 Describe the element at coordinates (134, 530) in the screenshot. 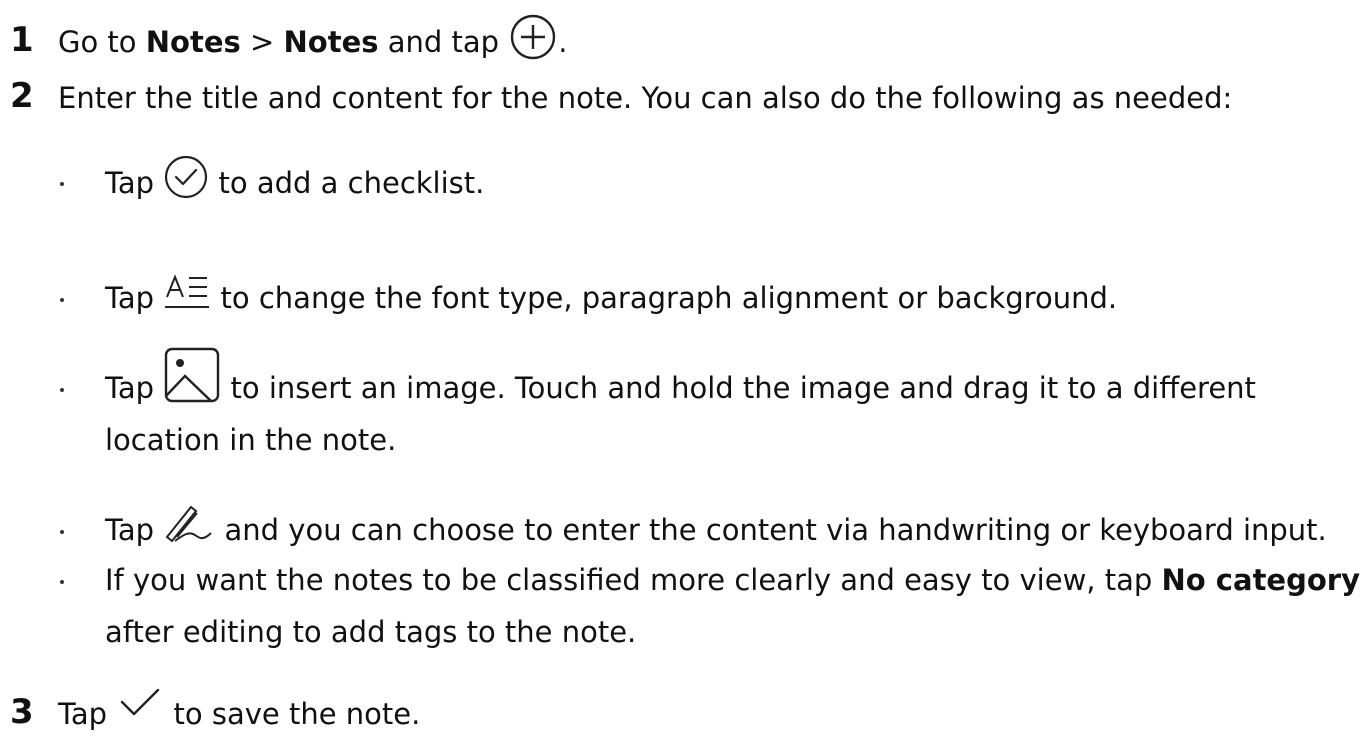

I see `bullet-4-prefix: Tap` at that location.